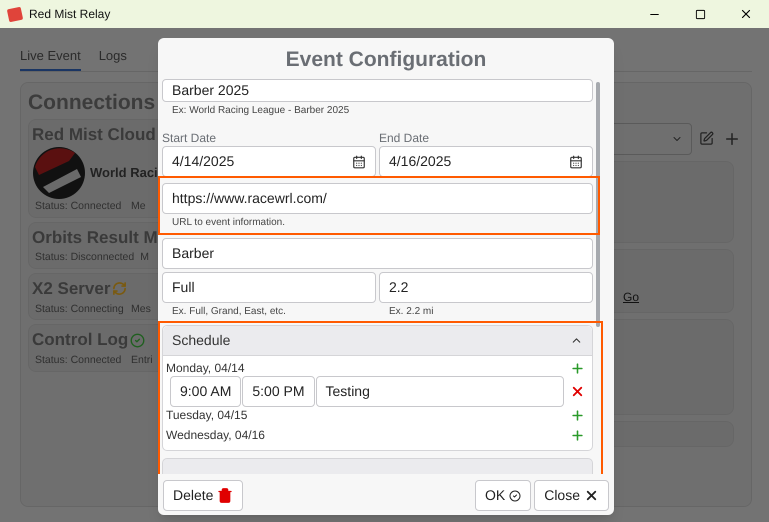 The image size is (769, 522). Describe the element at coordinates (278, 391) in the screenshot. I see `input-field: 5:00 PM` at that location.